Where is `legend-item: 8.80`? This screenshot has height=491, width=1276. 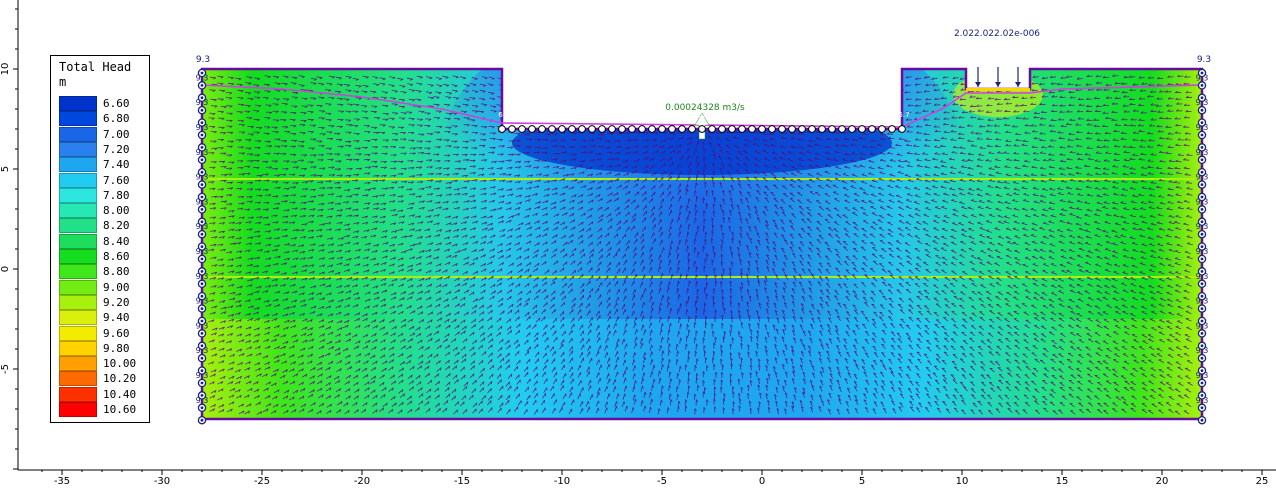 legend-item: 8.80 is located at coordinates (103, 272).